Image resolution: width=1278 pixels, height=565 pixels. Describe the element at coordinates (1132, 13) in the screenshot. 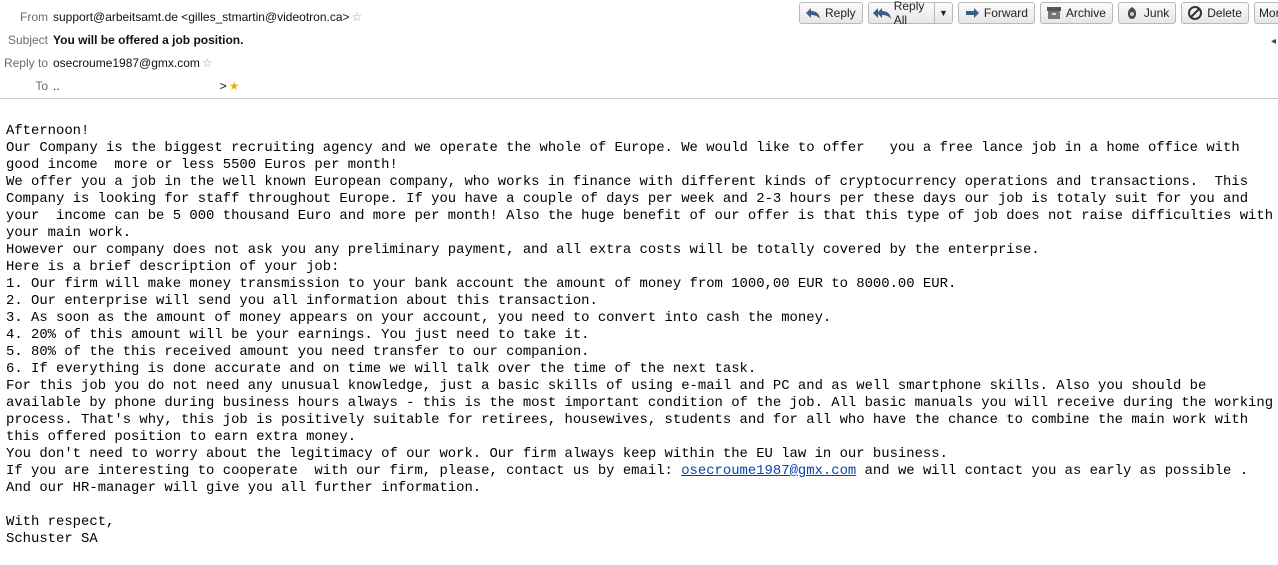

I see `junk-icon` at that location.